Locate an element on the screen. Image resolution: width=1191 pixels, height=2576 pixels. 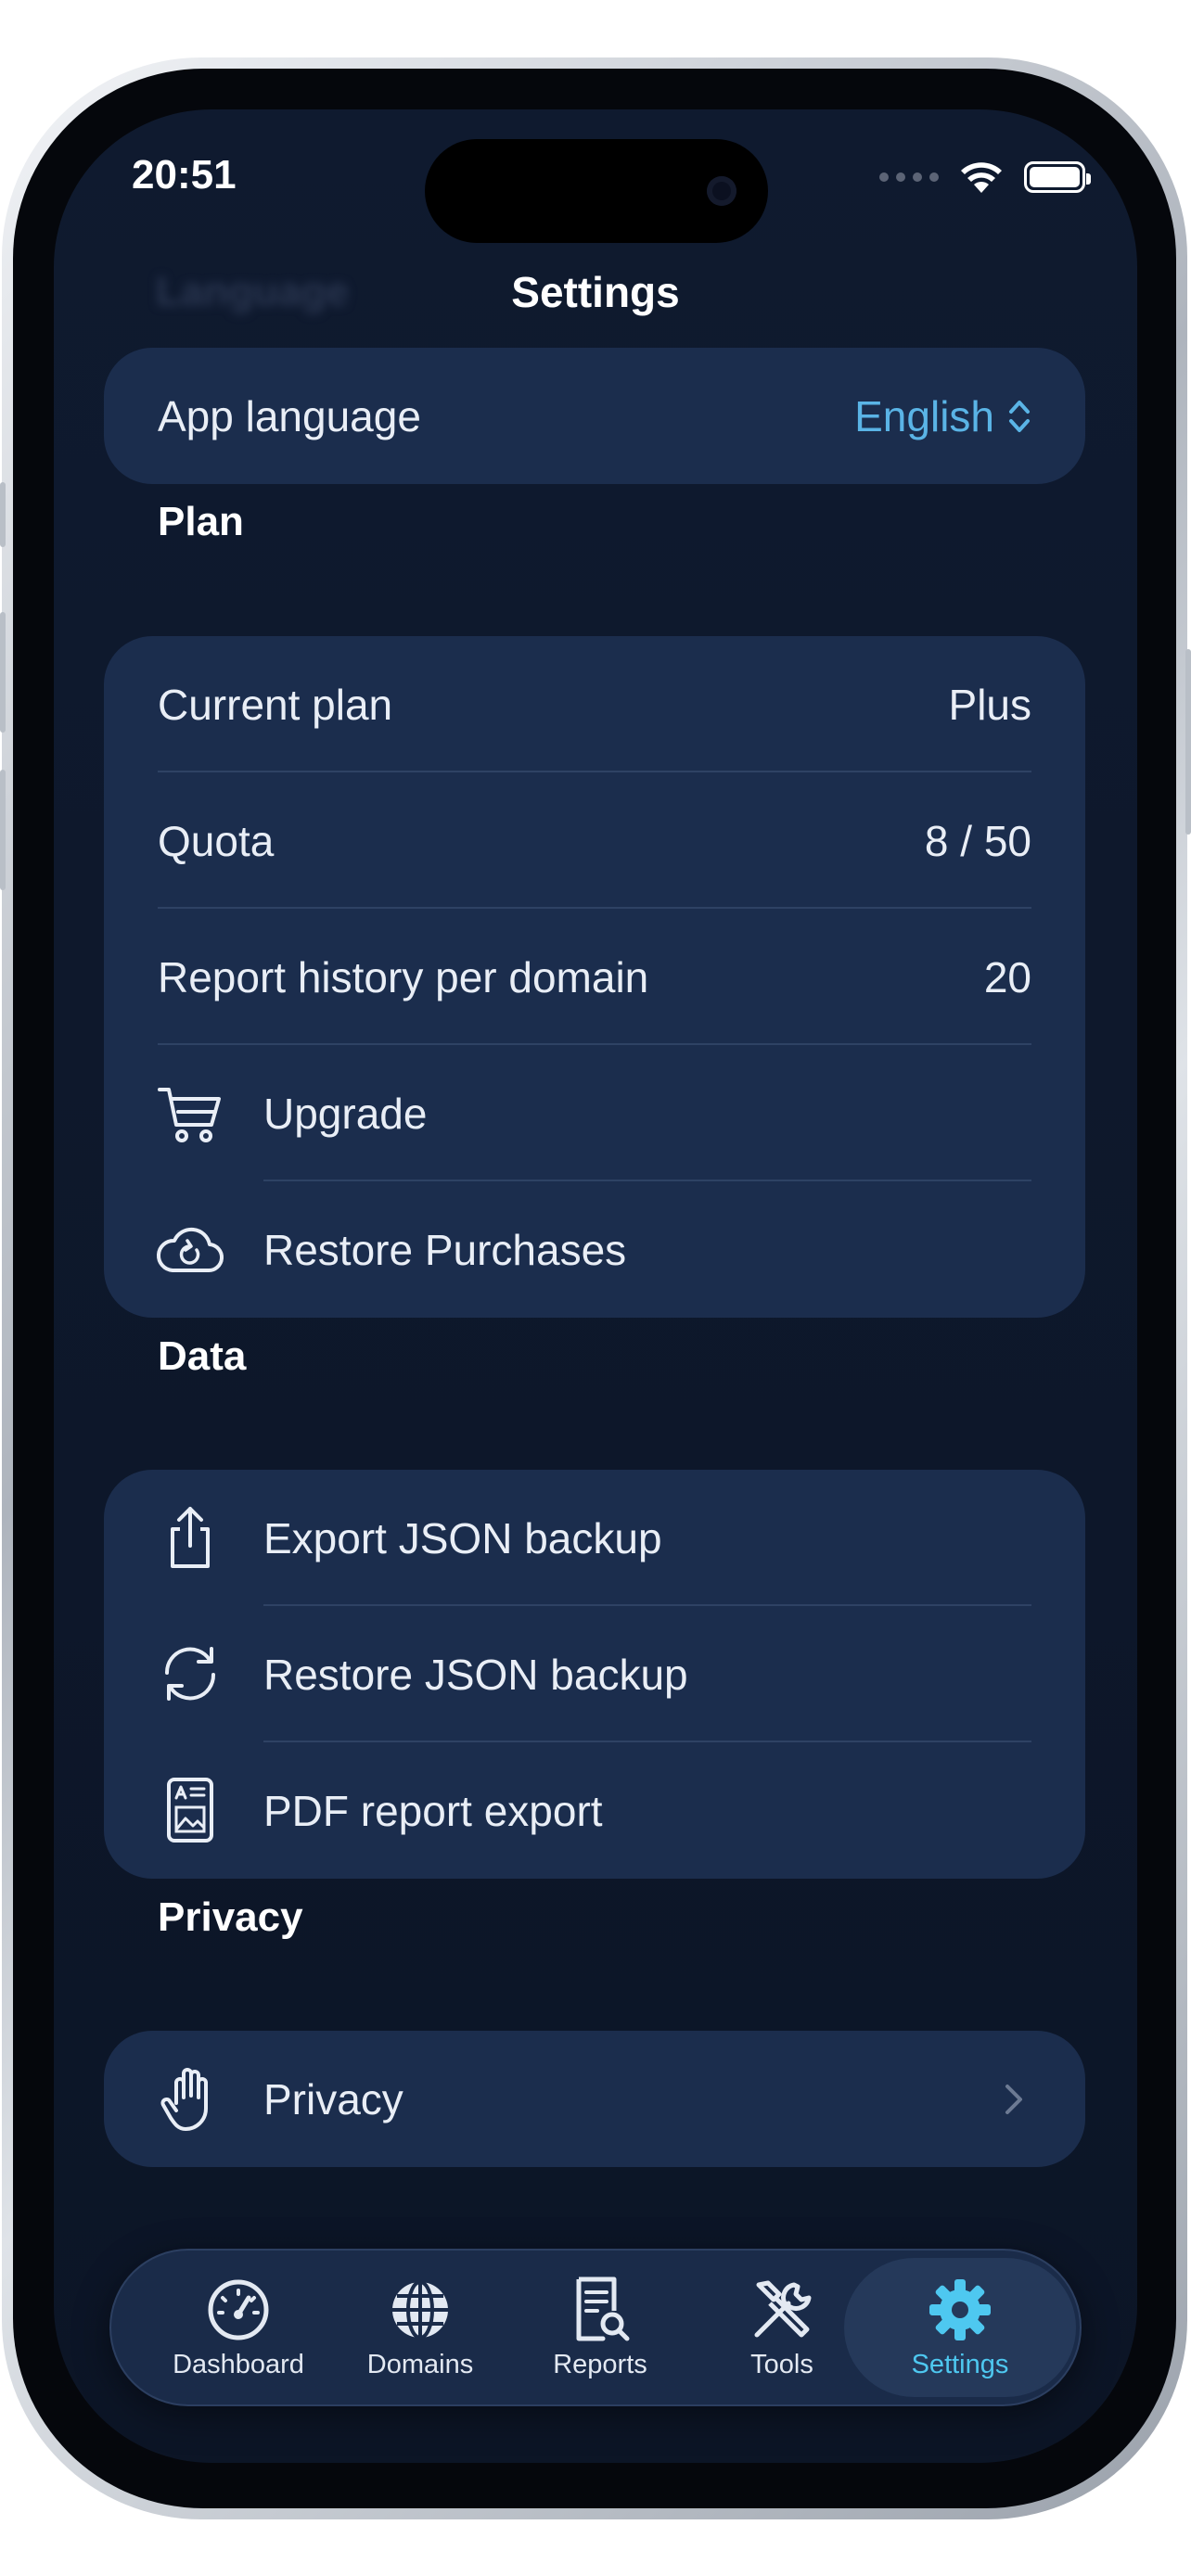
cart-icon is located at coordinates (190, 1115).